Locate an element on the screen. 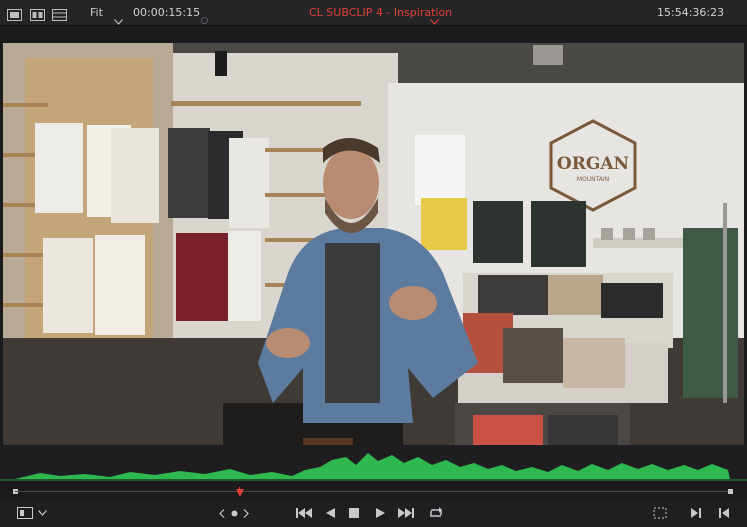 Image resolution: width=747 pixels, height=527 pixels. audio-waveform is located at coordinates (373, 463).